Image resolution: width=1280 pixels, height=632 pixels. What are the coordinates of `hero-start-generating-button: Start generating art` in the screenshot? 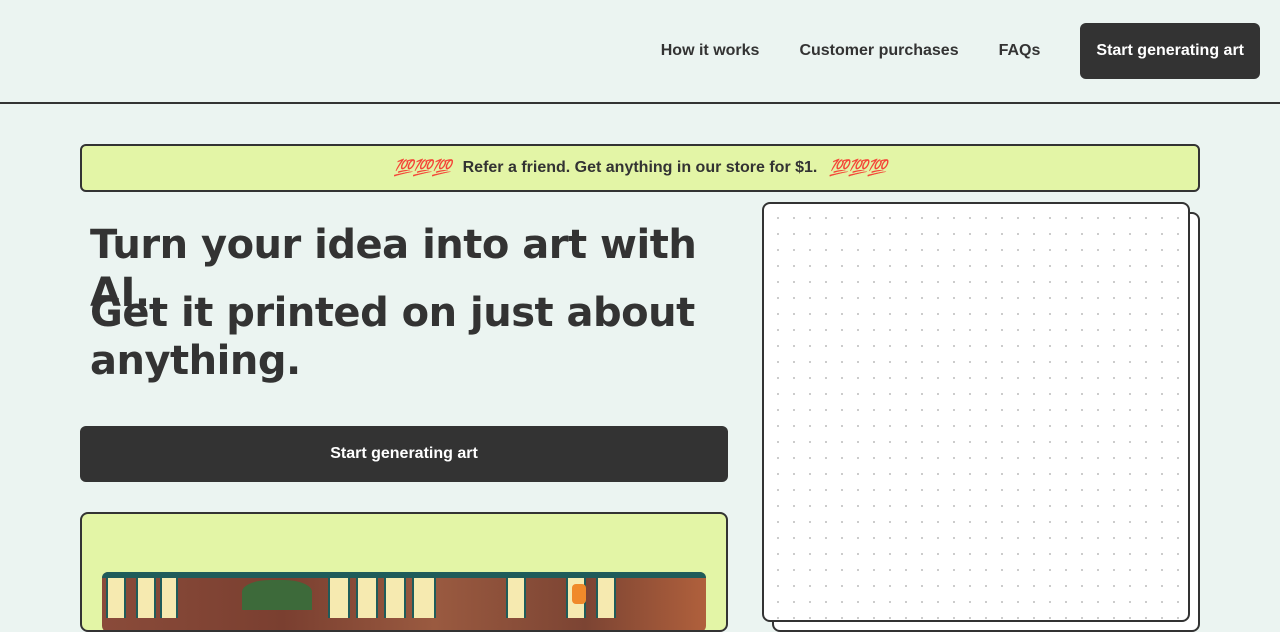 It's located at (404, 454).